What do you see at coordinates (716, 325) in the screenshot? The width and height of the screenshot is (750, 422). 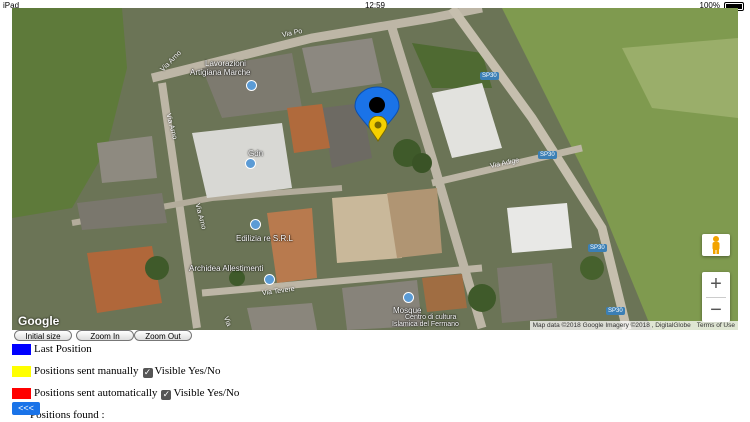 I see `terms-of-use-link: Terms of Use` at bounding box center [716, 325].